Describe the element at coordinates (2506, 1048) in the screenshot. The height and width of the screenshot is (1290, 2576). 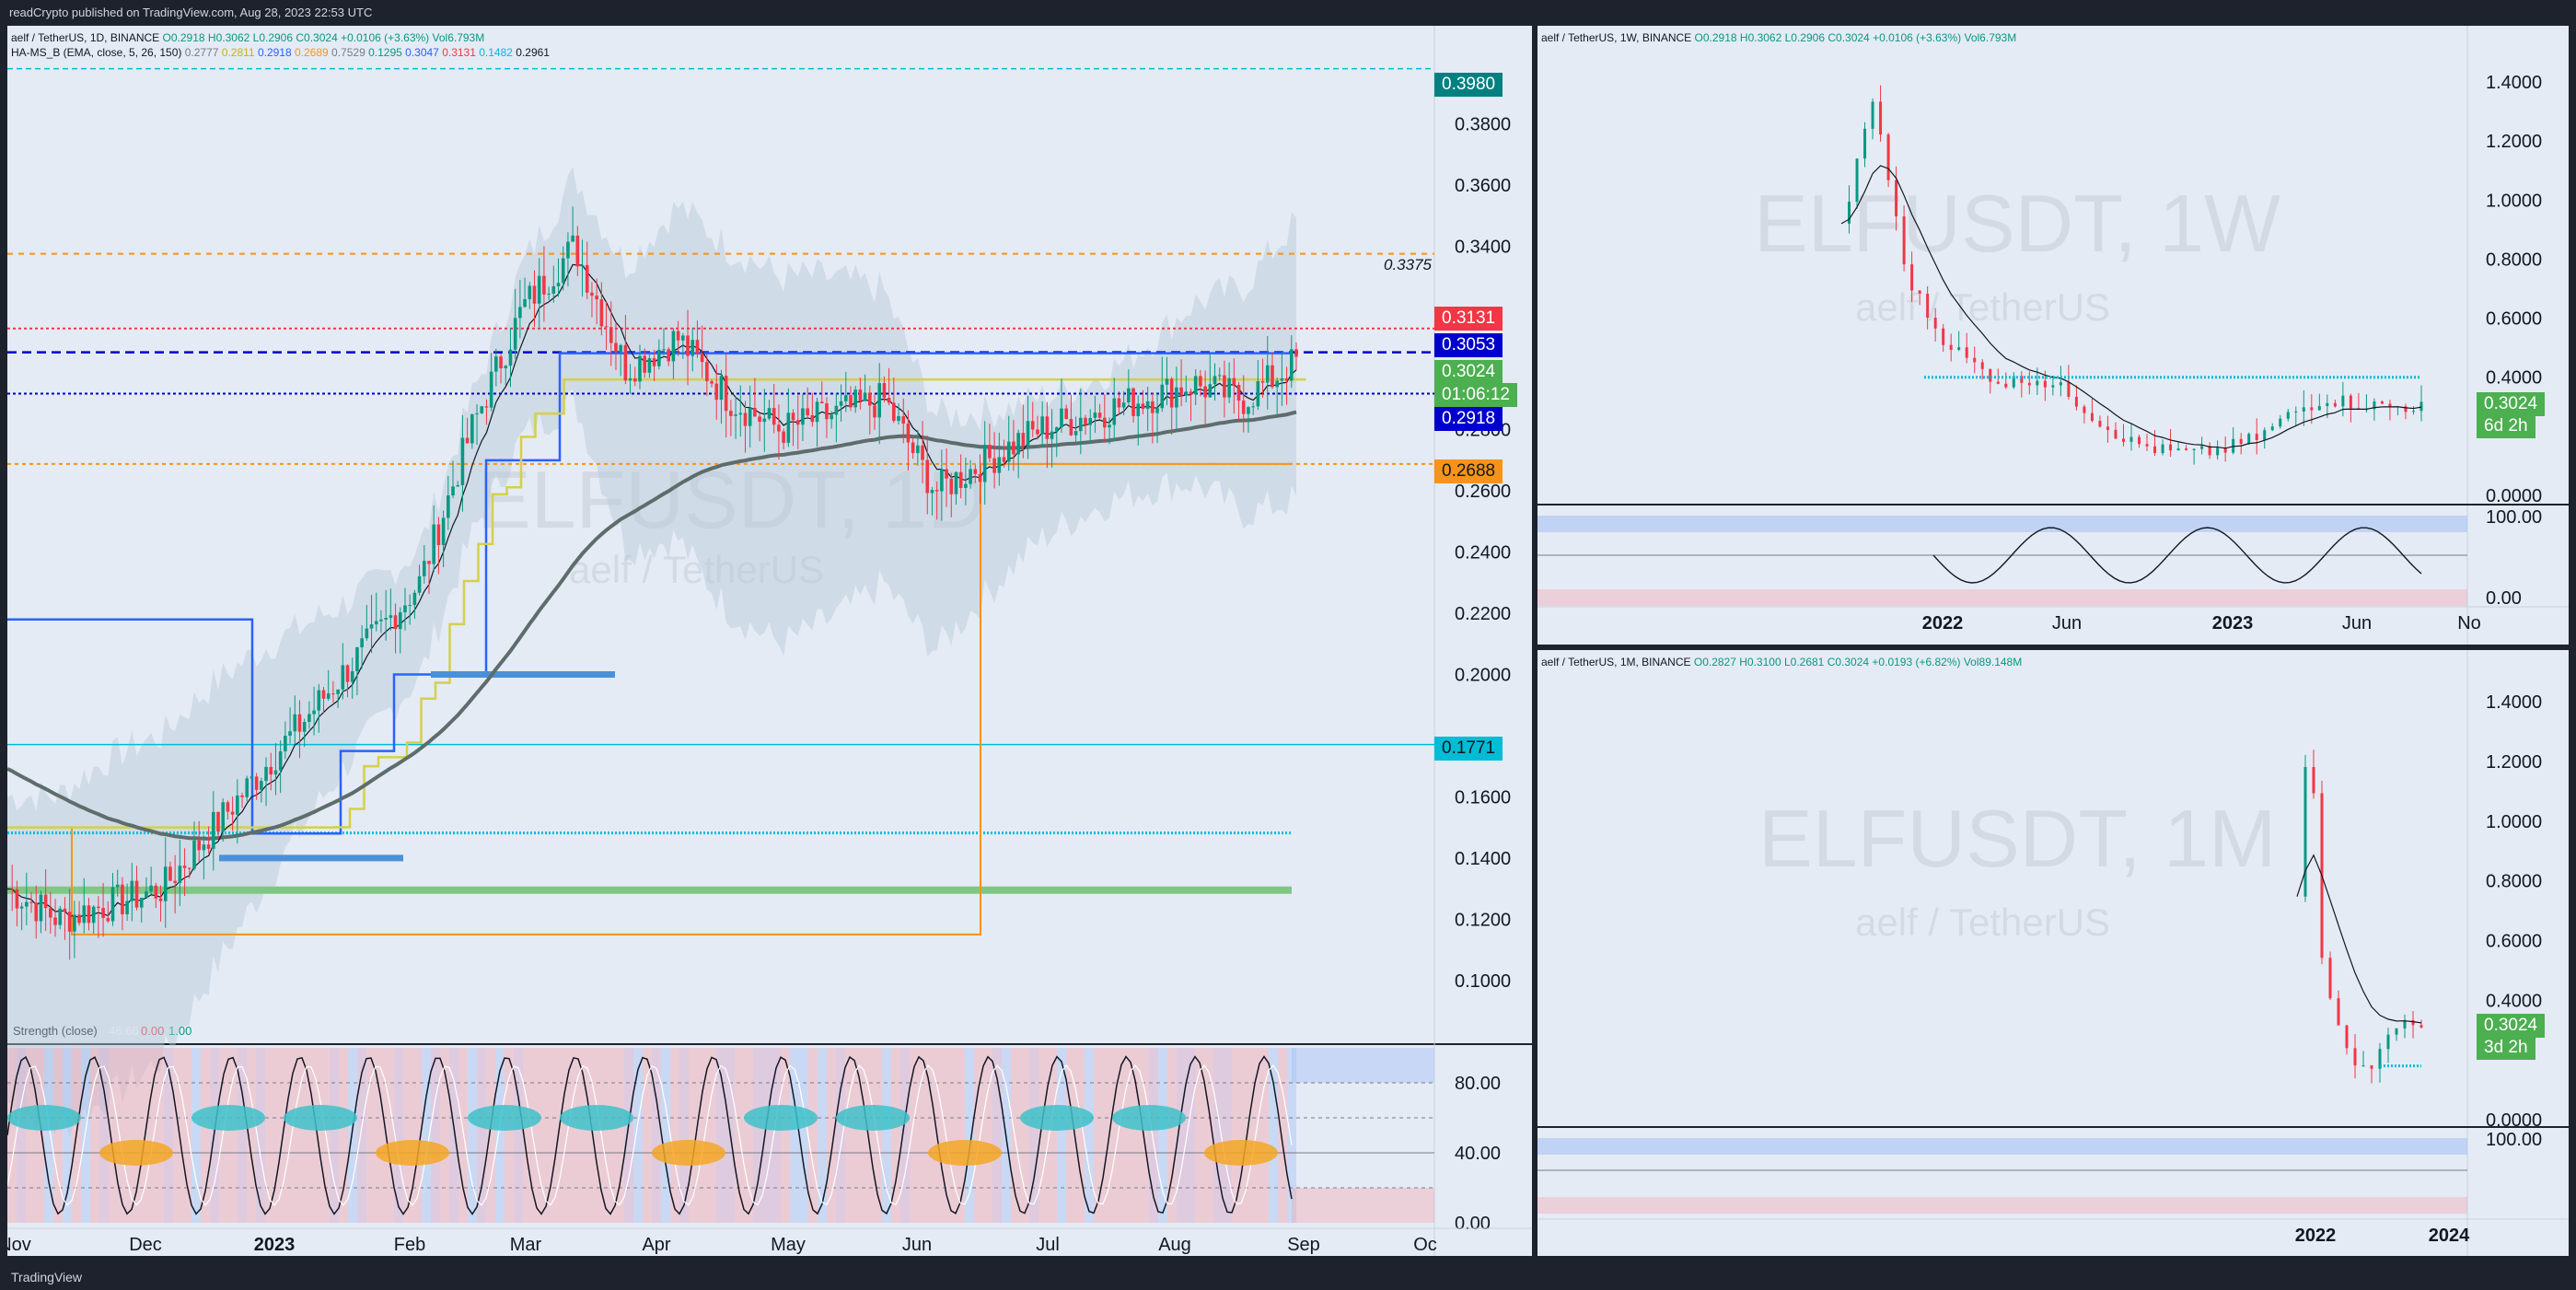
I see `monthly-countdown-tag: 3d 2h` at that location.